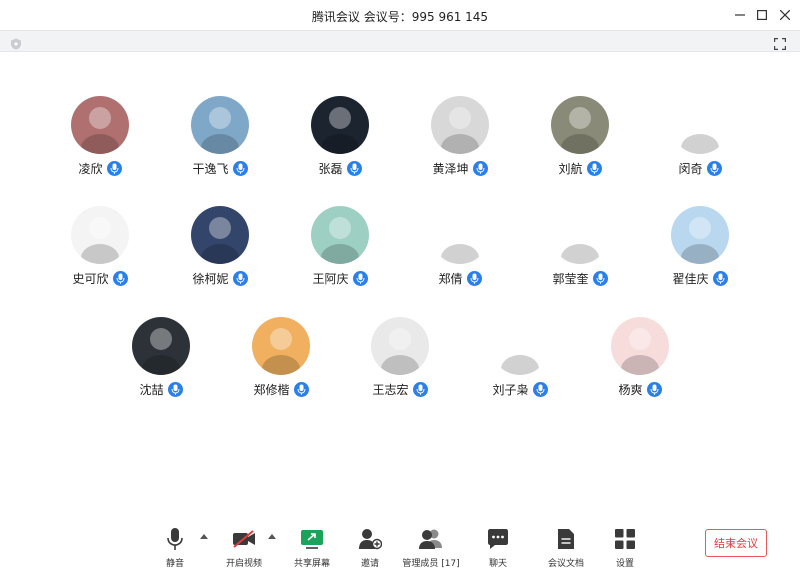 The image size is (800, 574). What do you see at coordinates (340, 168) in the screenshot?
I see `participant-name-line: 张磊` at bounding box center [340, 168].